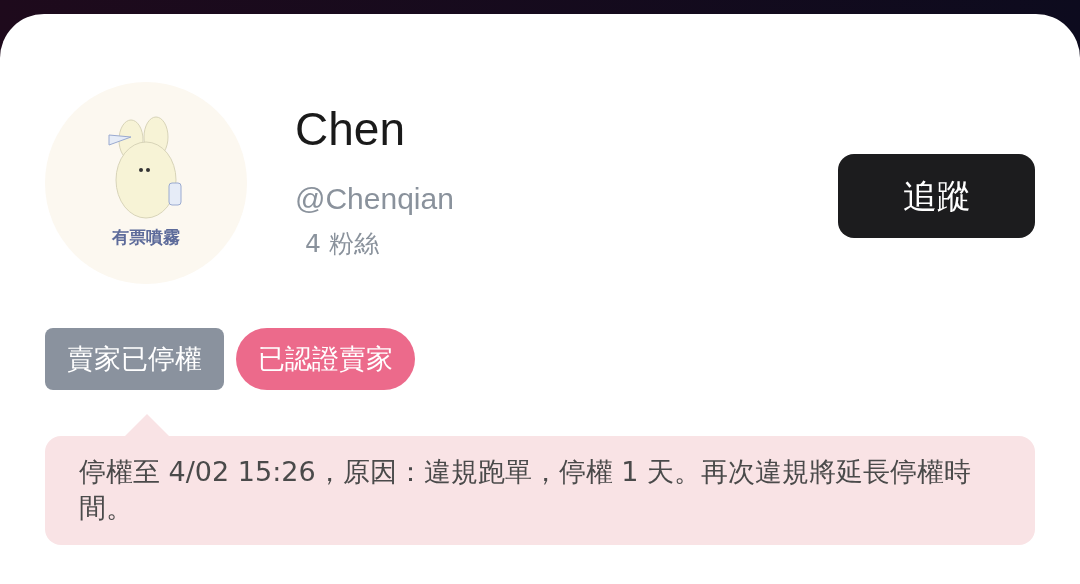  I want to click on avatar-caption: 有票噴霧, so click(146, 238).